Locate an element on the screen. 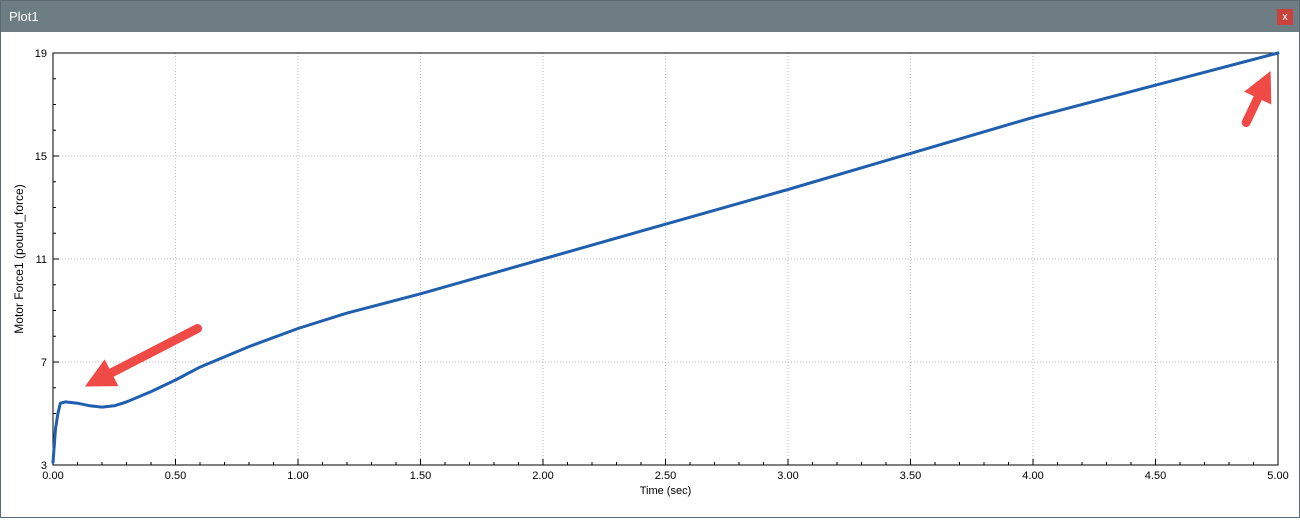 The height and width of the screenshot is (522, 1300). x-tick-label: 3.50 is located at coordinates (910, 476).